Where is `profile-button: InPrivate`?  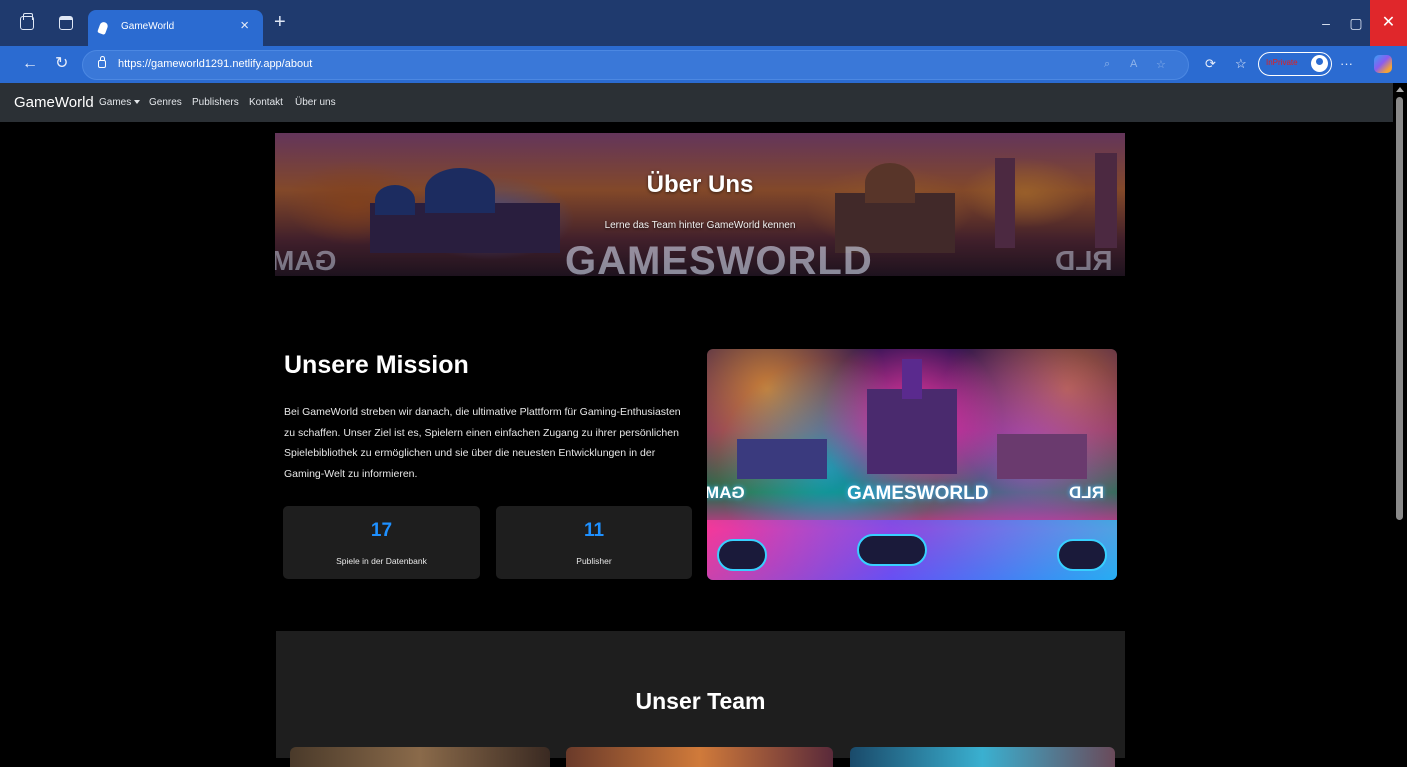
profile-button: InPrivate is located at coordinates (1295, 64).